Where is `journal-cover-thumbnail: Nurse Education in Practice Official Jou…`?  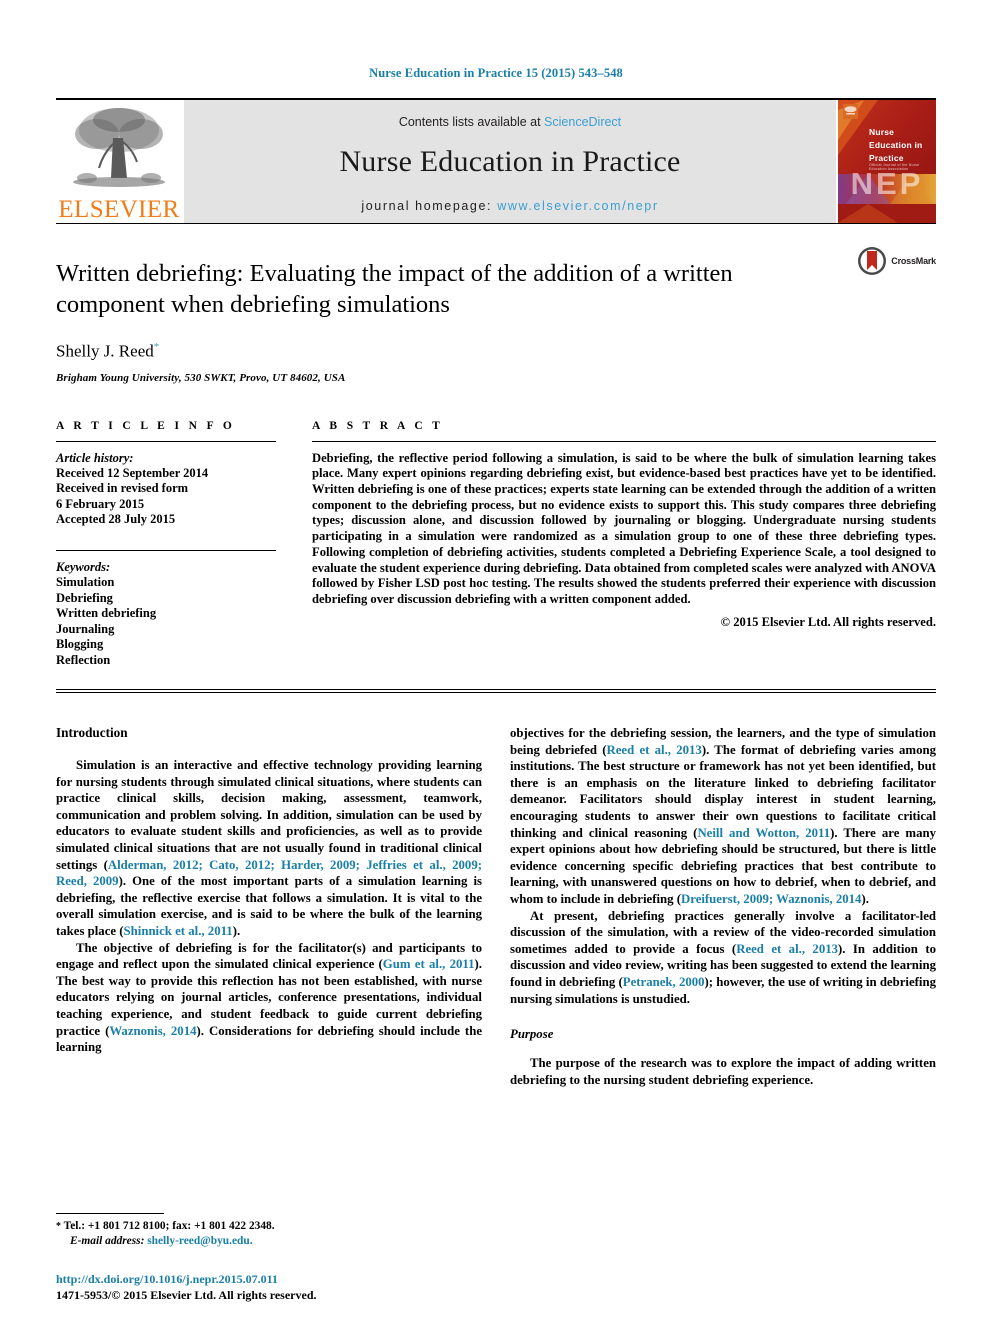
journal-cover-thumbnail: Nurse Education in Practice Official Jou… is located at coordinates (887, 161).